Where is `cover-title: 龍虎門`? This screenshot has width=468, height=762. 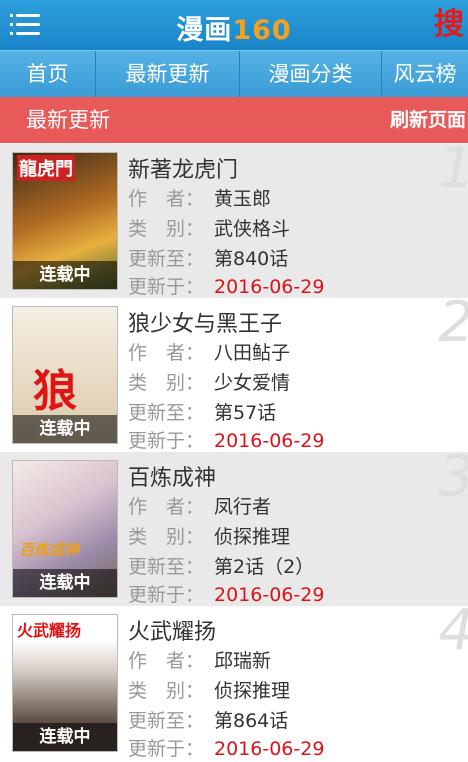
cover-title: 龍虎門 is located at coordinates (46, 168).